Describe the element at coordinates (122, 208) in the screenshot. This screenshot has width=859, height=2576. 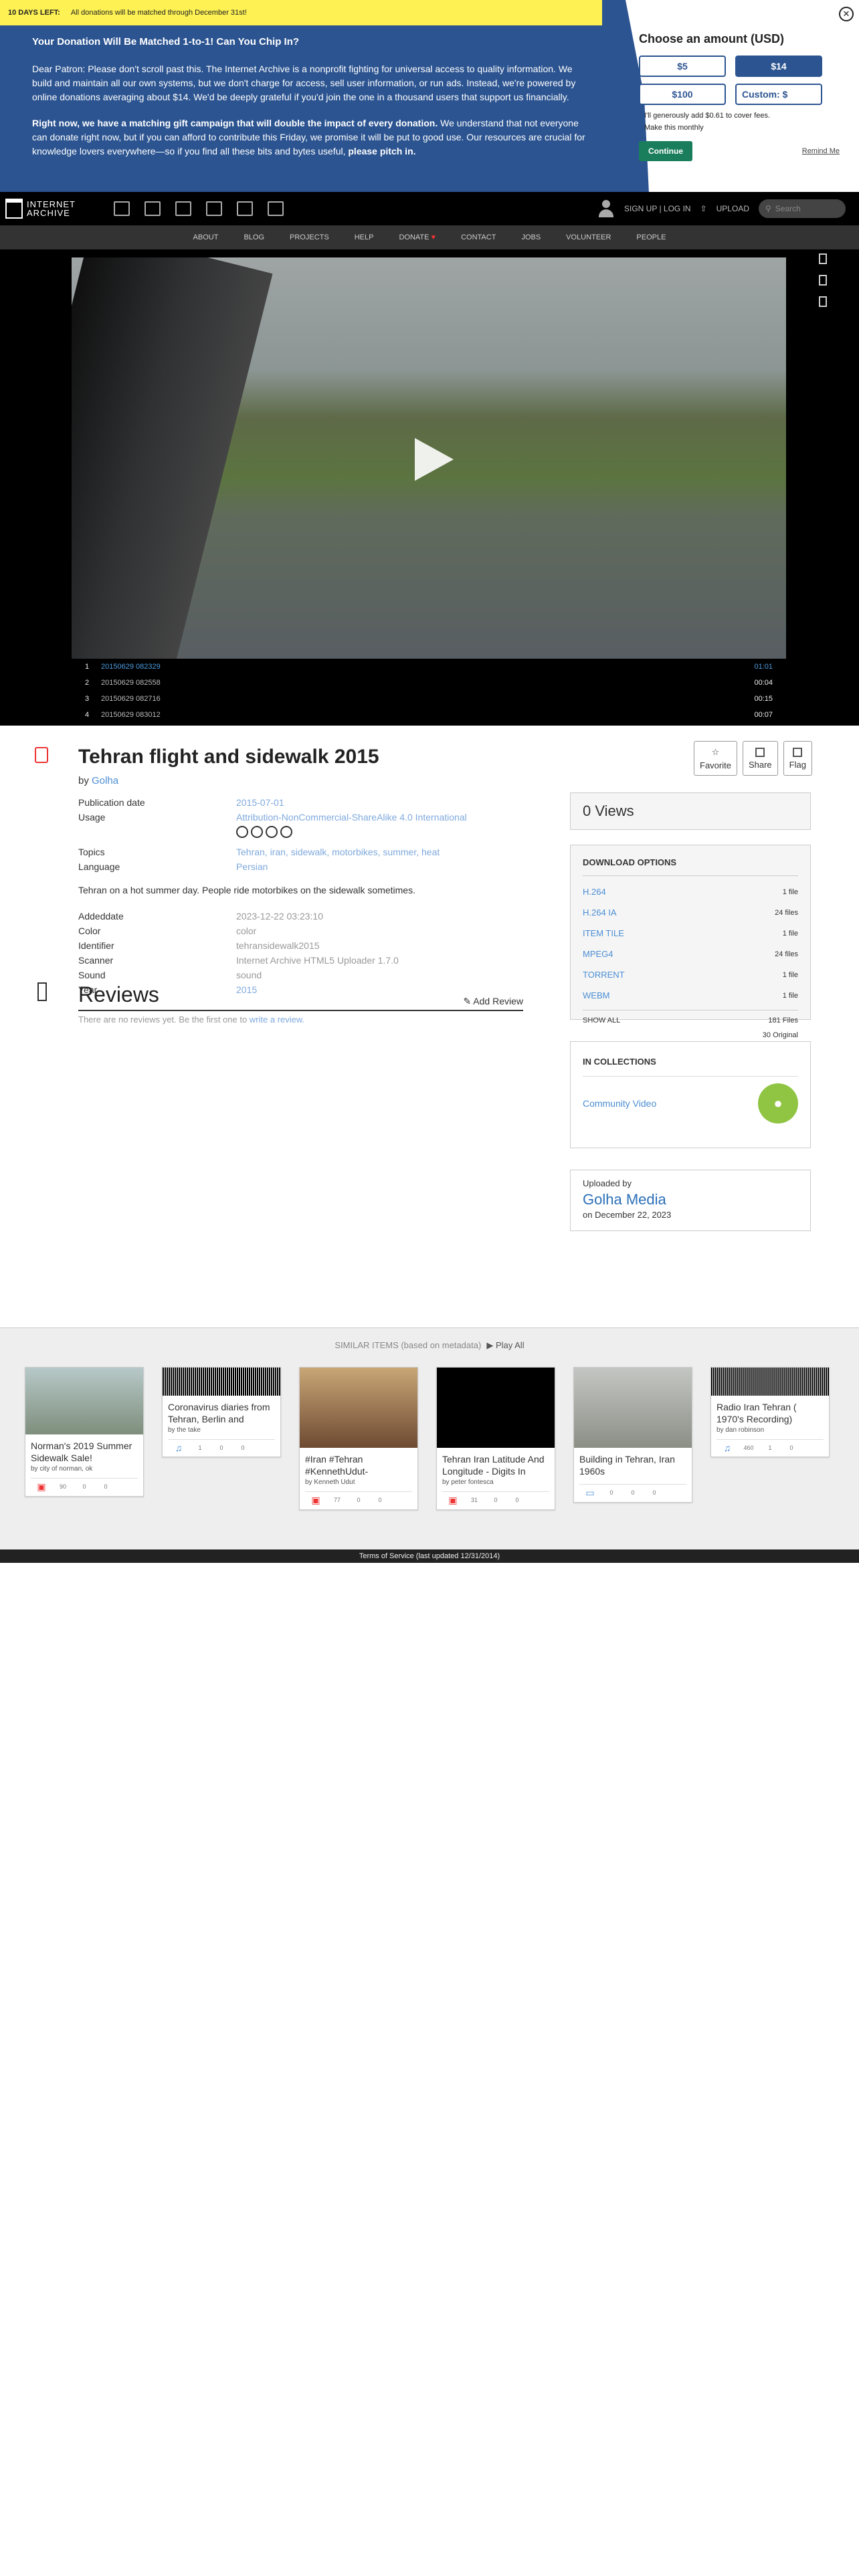
I see `web-icon` at that location.